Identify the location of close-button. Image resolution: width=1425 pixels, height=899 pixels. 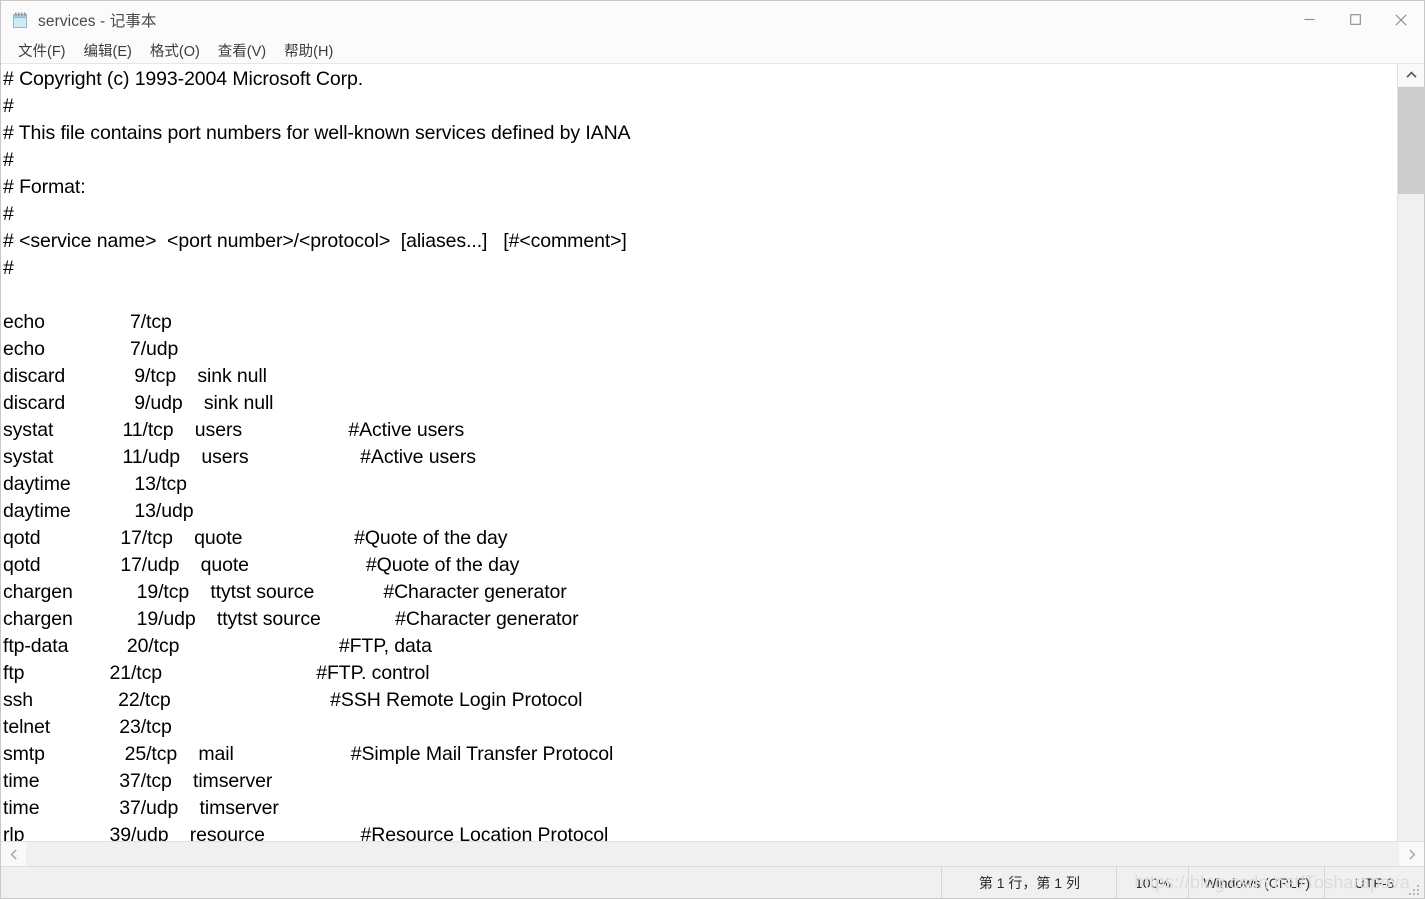
(1401, 19).